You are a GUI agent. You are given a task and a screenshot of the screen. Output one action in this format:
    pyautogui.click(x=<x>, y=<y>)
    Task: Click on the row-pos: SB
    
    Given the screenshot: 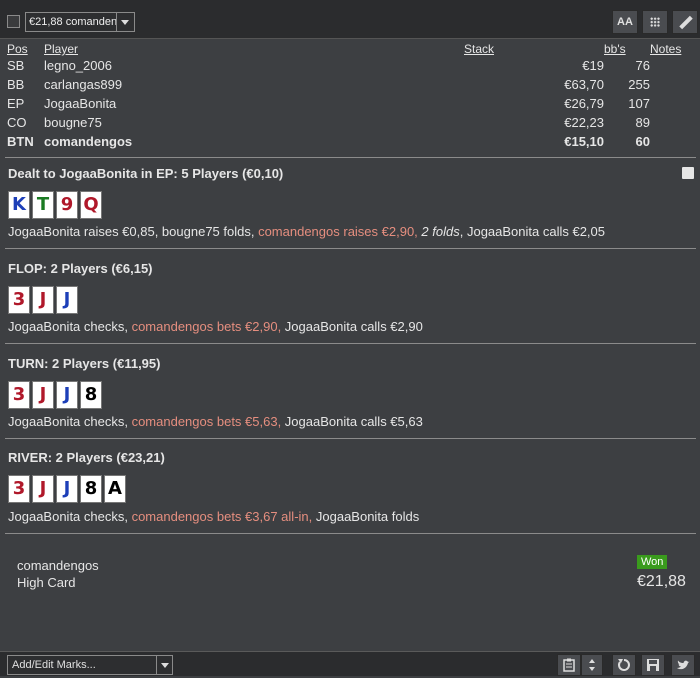 What is the action you would take?
    pyautogui.click(x=16, y=65)
    